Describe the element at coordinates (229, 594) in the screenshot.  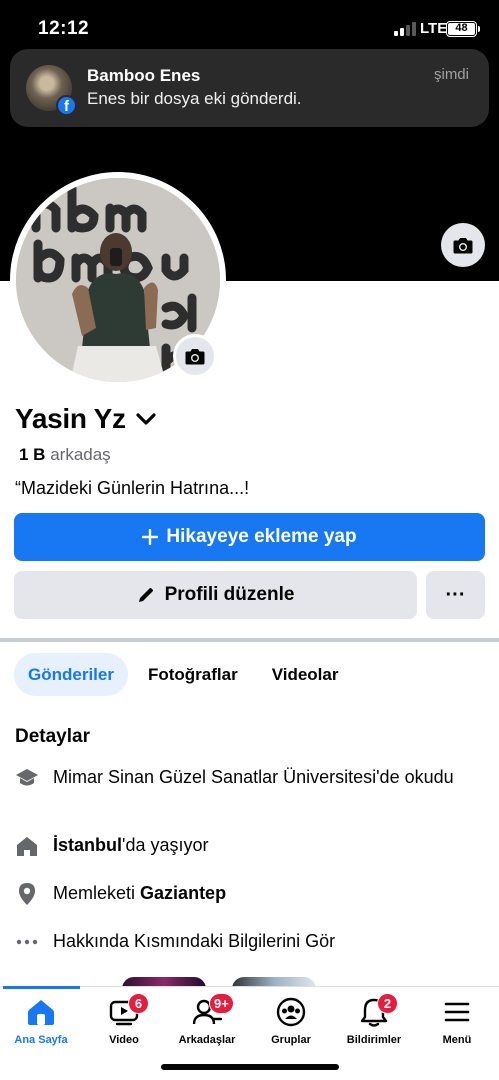
I see `edit-profile-label: Profili düzenle` at that location.